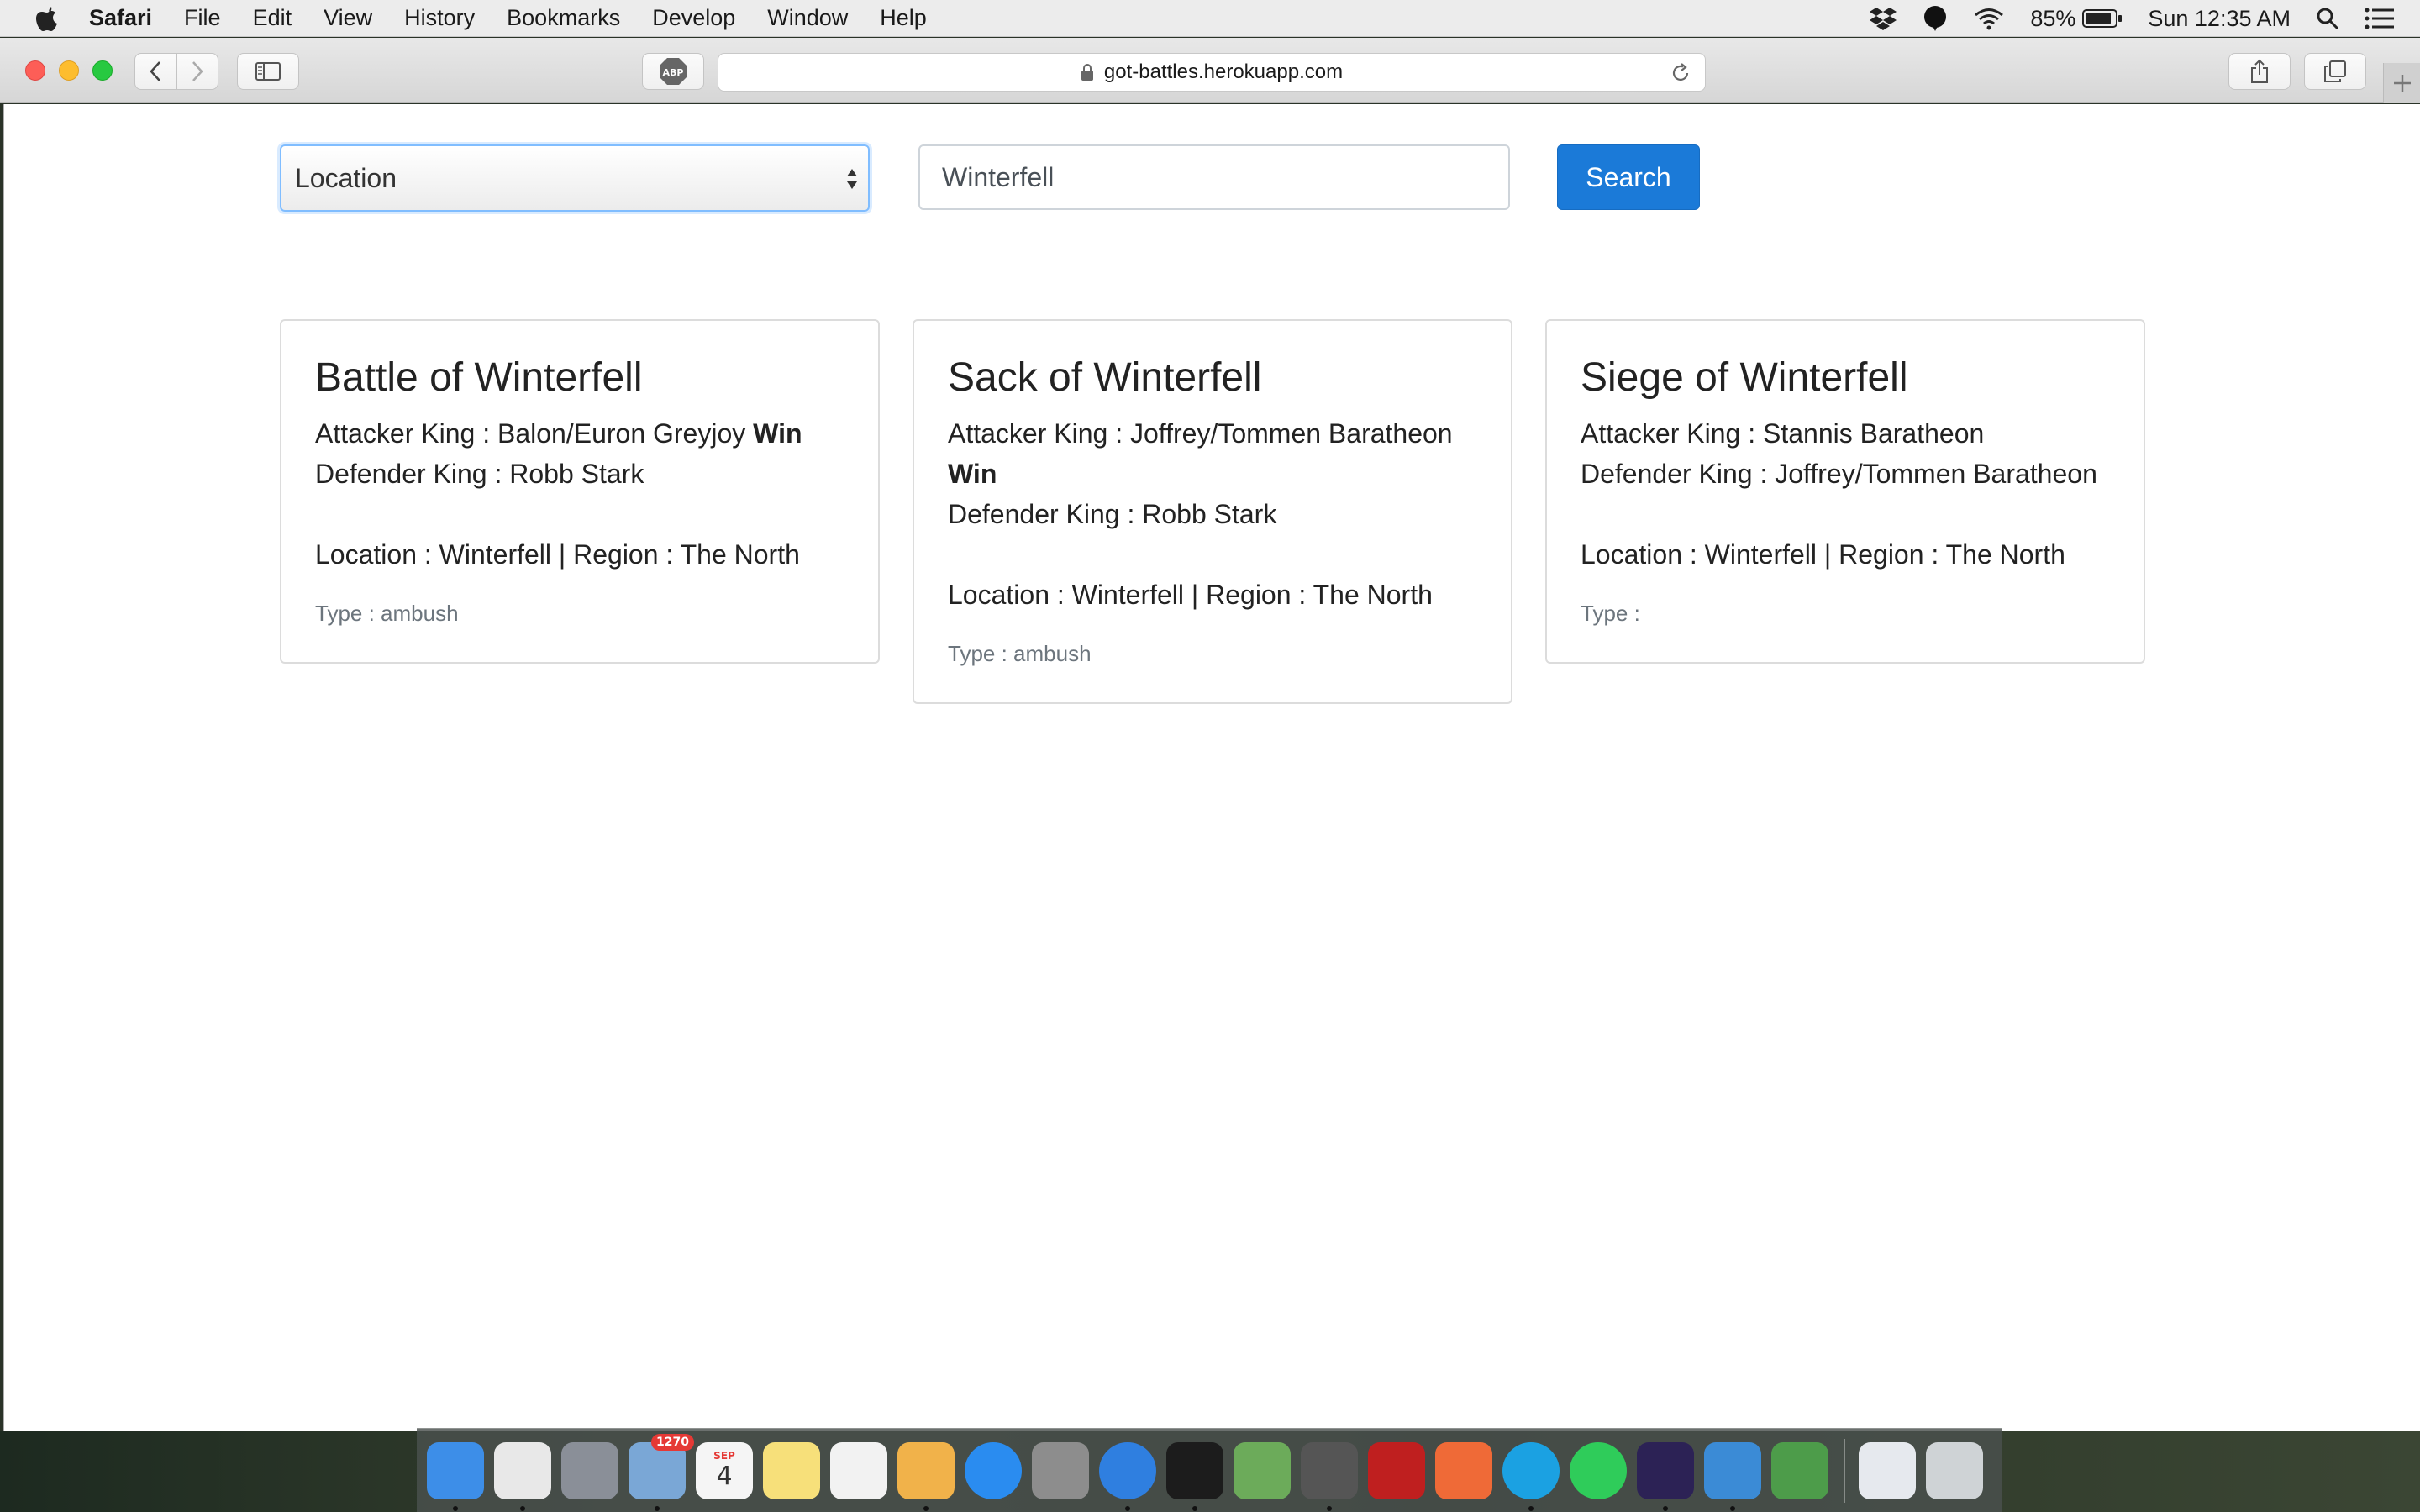 This screenshot has height=1512, width=2420. Describe the element at coordinates (155, 71) in the screenshot. I see `back-button` at that location.